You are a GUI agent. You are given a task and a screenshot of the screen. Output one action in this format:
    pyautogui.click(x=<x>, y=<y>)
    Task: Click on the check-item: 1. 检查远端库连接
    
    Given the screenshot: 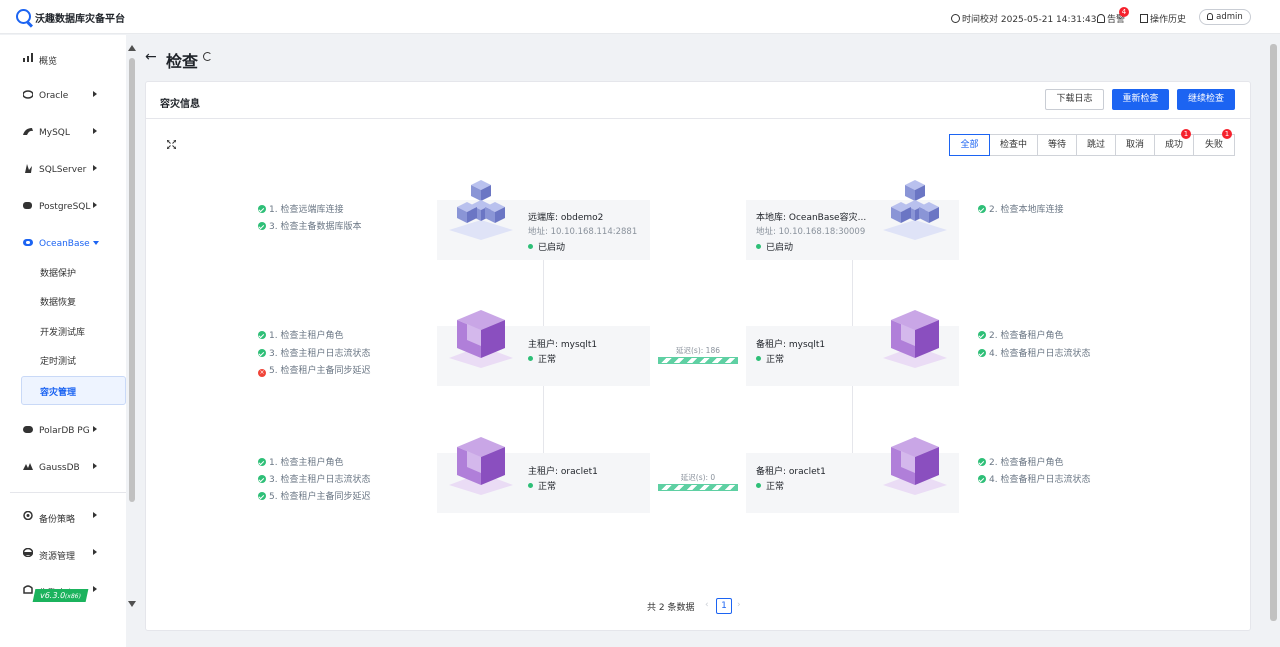 What is the action you would take?
    pyautogui.click(x=300, y=208)
    